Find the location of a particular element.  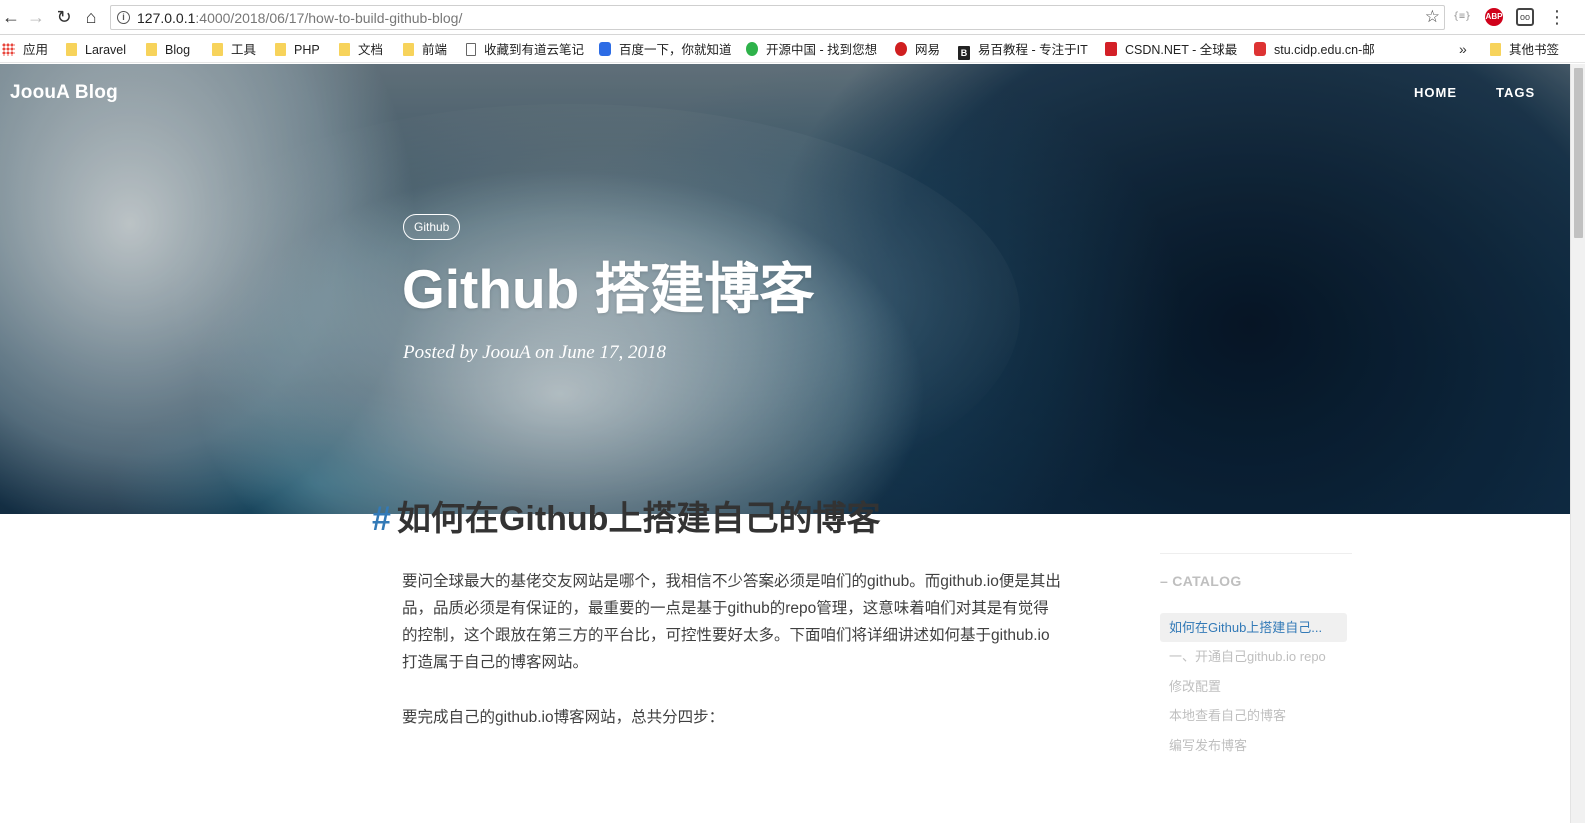

url-host: 127.0.0.1 is located at coordinates (166, 18).